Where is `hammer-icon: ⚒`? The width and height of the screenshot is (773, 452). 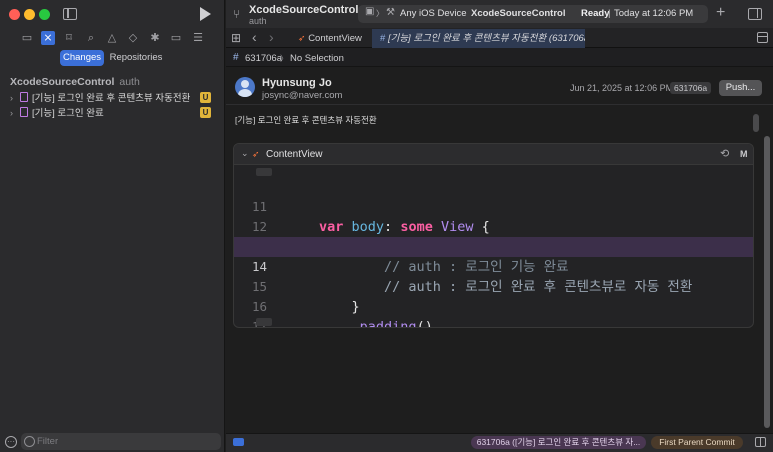 hammer-icon: ⚒ is located at coordinates (390, 12).